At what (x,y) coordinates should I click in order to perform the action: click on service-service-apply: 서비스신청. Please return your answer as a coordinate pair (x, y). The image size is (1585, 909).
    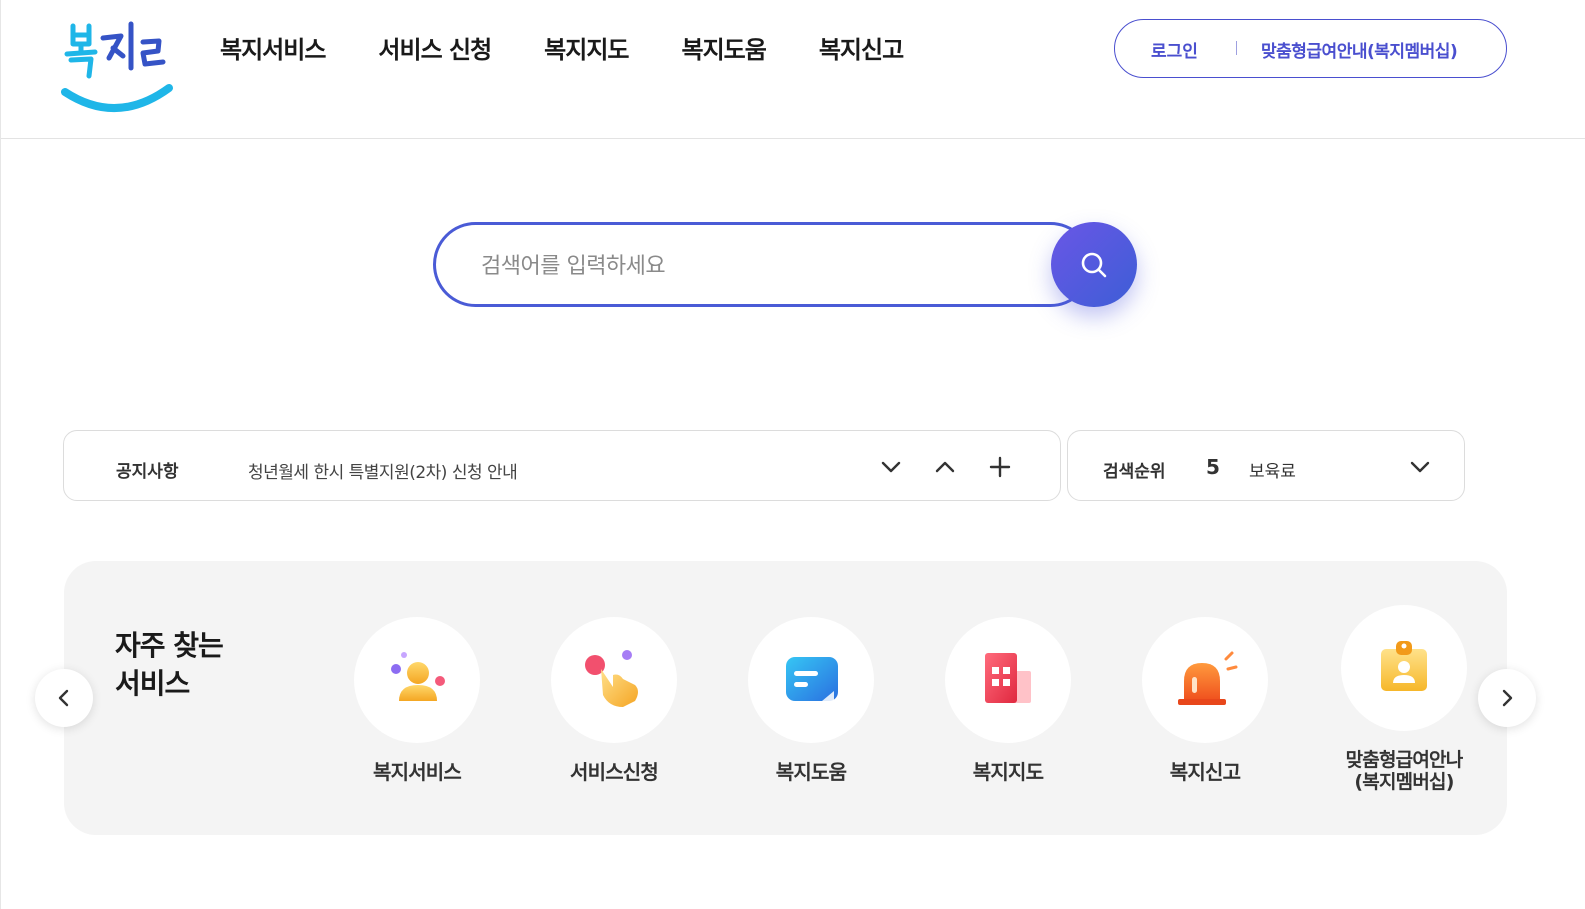
    Looking at the image, I should click on (614, 700).